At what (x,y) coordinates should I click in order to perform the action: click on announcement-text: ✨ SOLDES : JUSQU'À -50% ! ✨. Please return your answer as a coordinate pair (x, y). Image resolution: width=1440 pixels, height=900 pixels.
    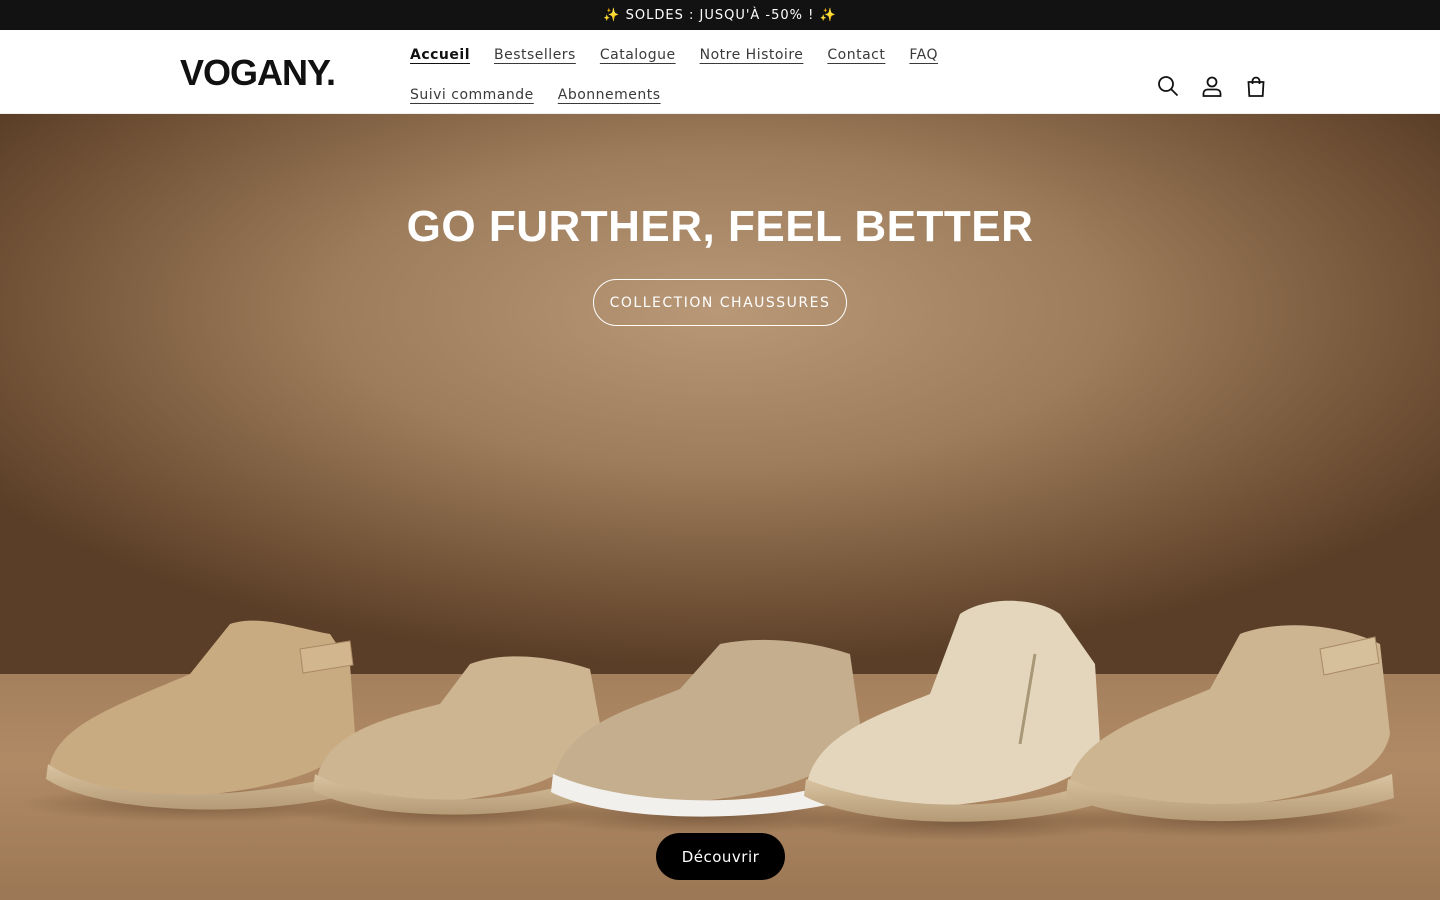
    Looking at the image, I should click on (720, 15).